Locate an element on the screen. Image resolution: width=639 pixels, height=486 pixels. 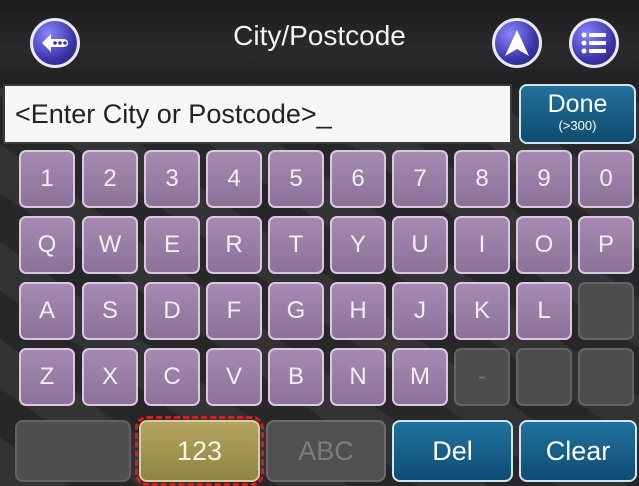
clear-label: Clear is located at coordinates (578, 450).